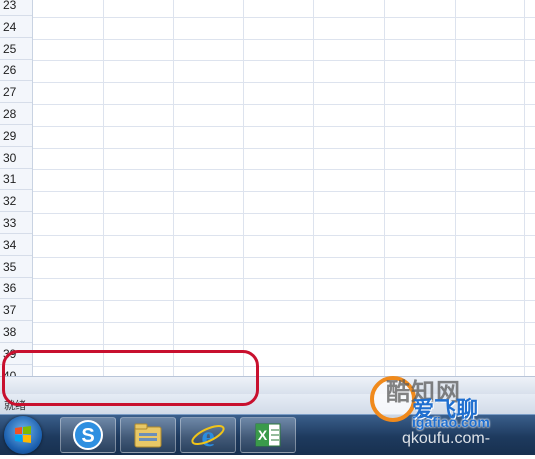  Describe the element at coordinates (130, 378) in the screenshot. I see `red-highlight-annotation` at that location.